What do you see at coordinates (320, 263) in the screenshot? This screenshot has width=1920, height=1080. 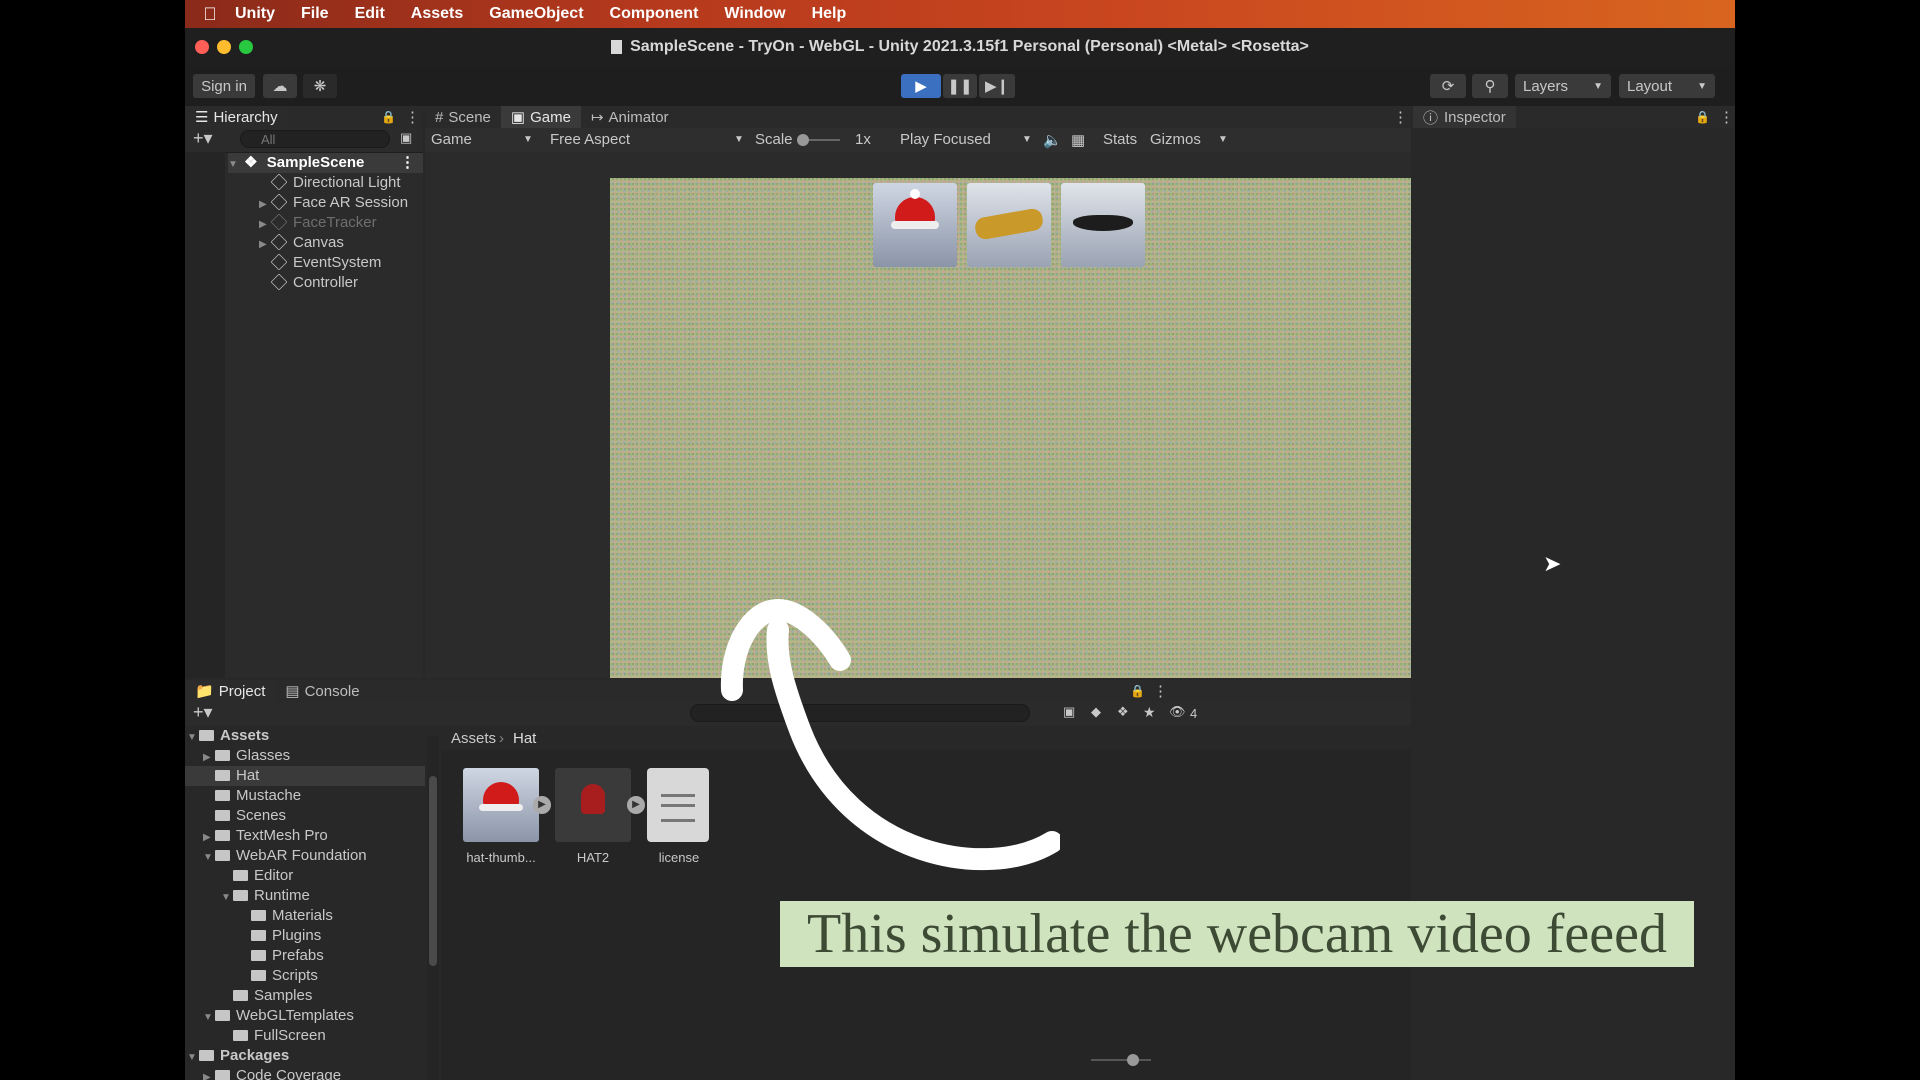 I see `hierarchy-item: EventSystem` at bounding box center [320, 263].